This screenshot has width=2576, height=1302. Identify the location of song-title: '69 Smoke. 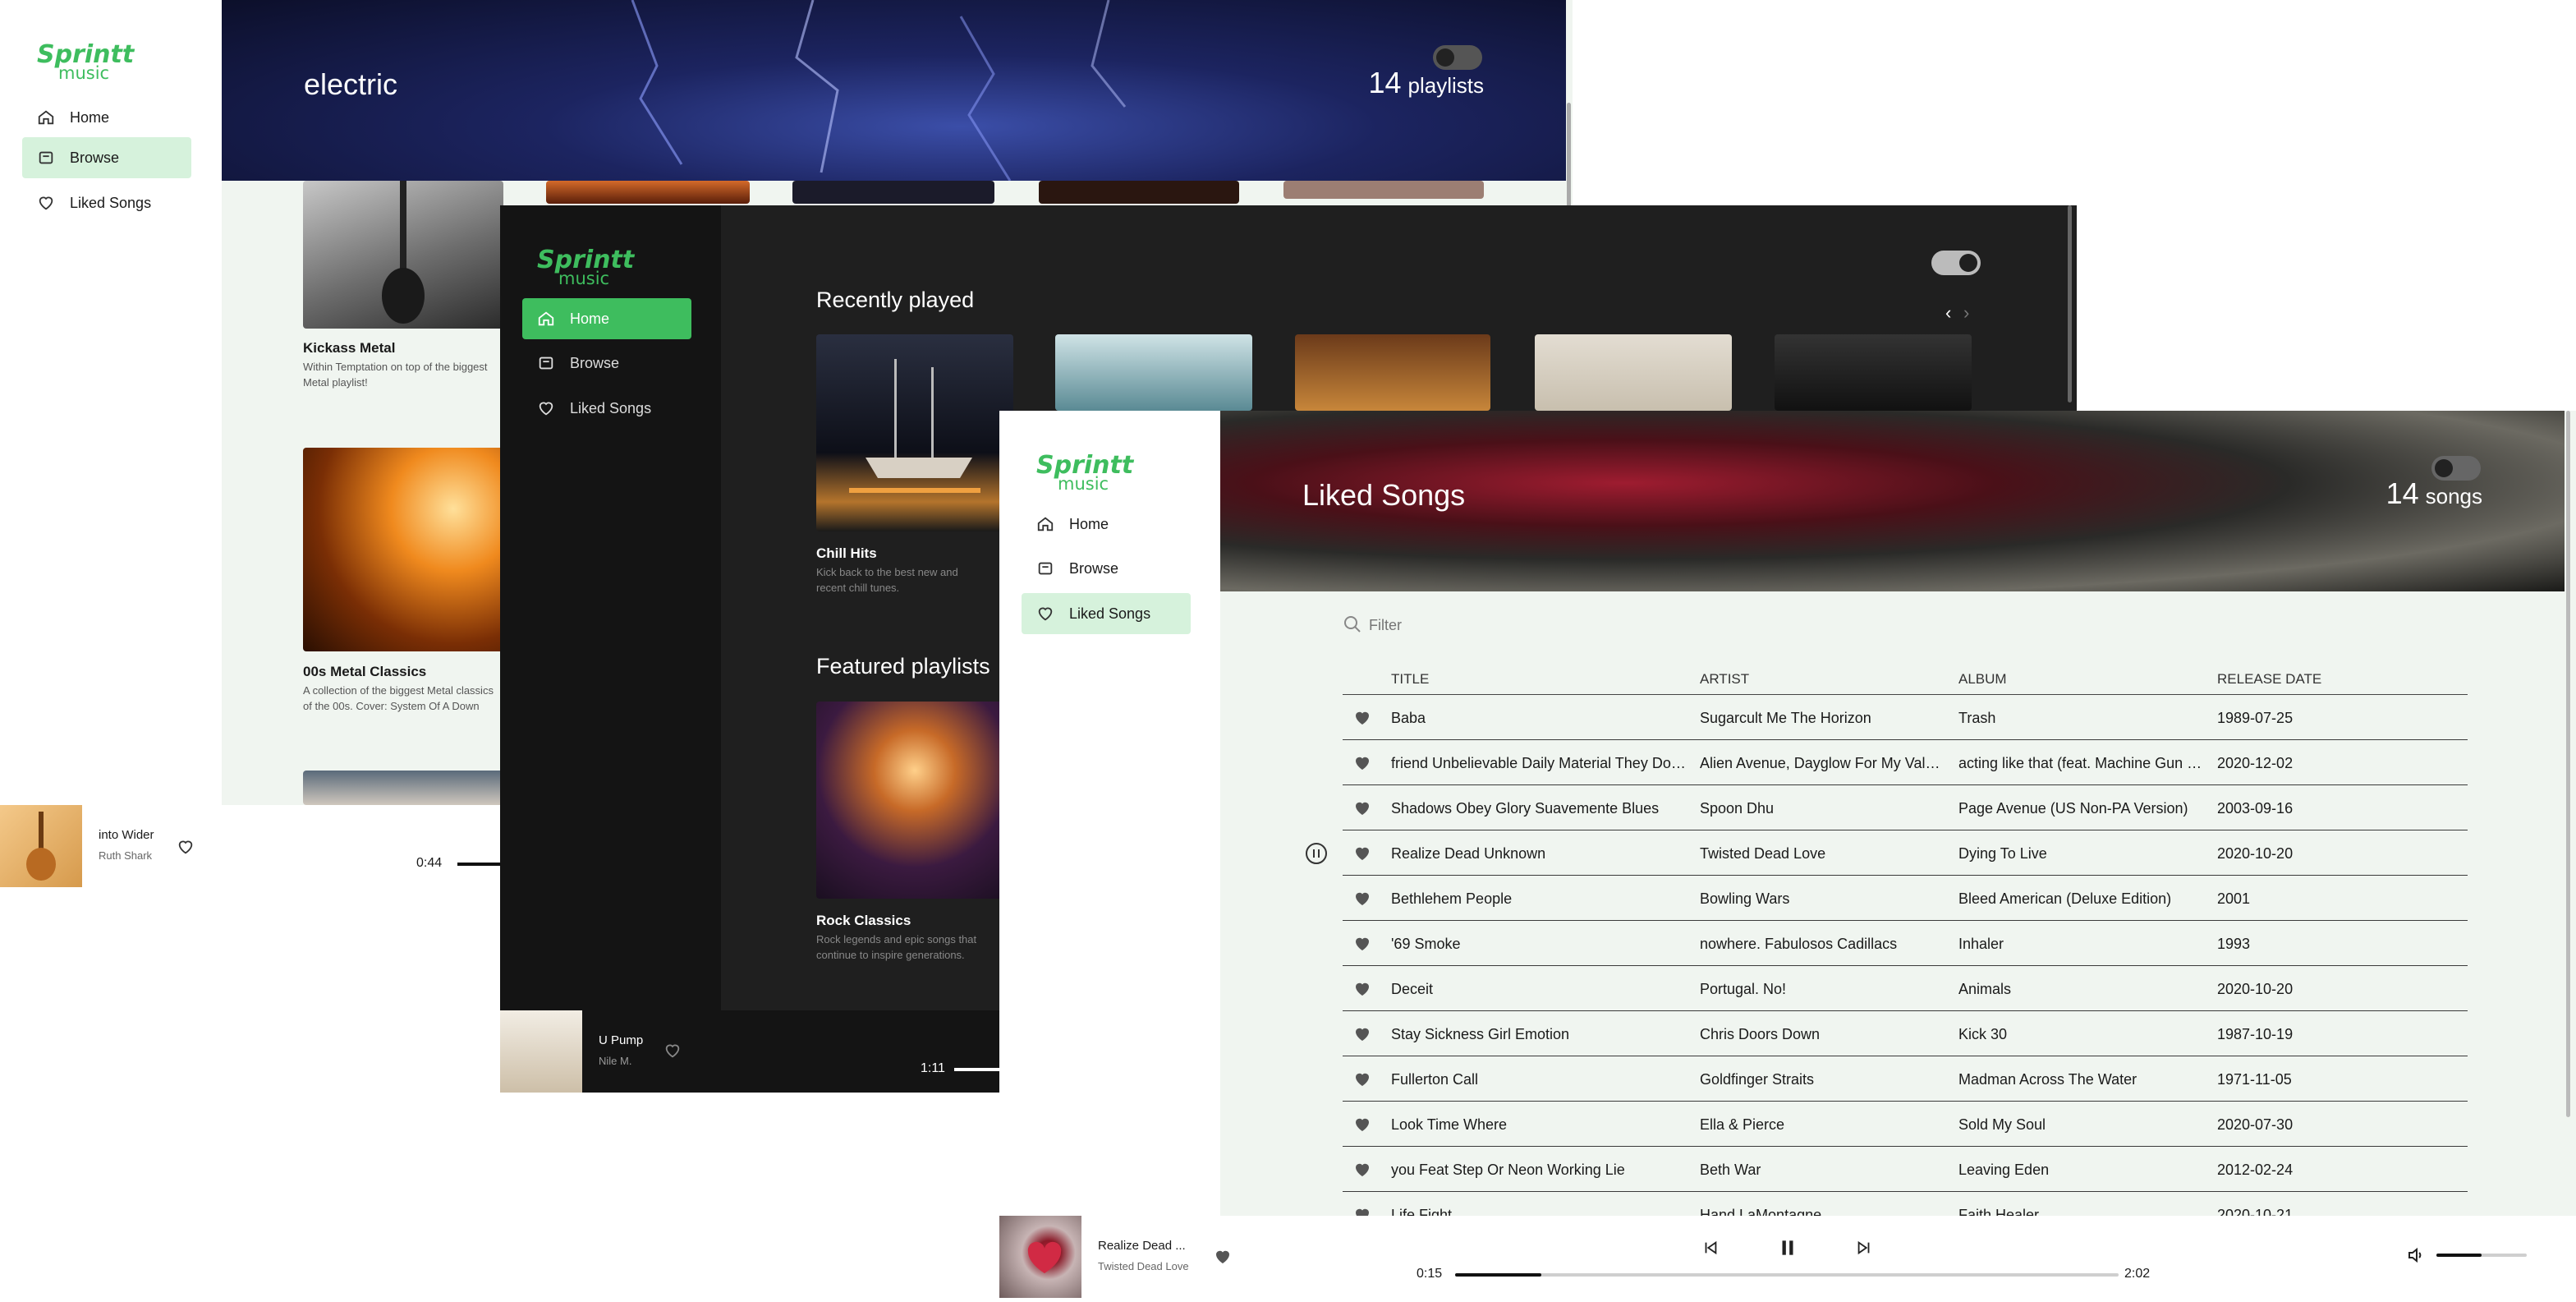
(1426, 944).